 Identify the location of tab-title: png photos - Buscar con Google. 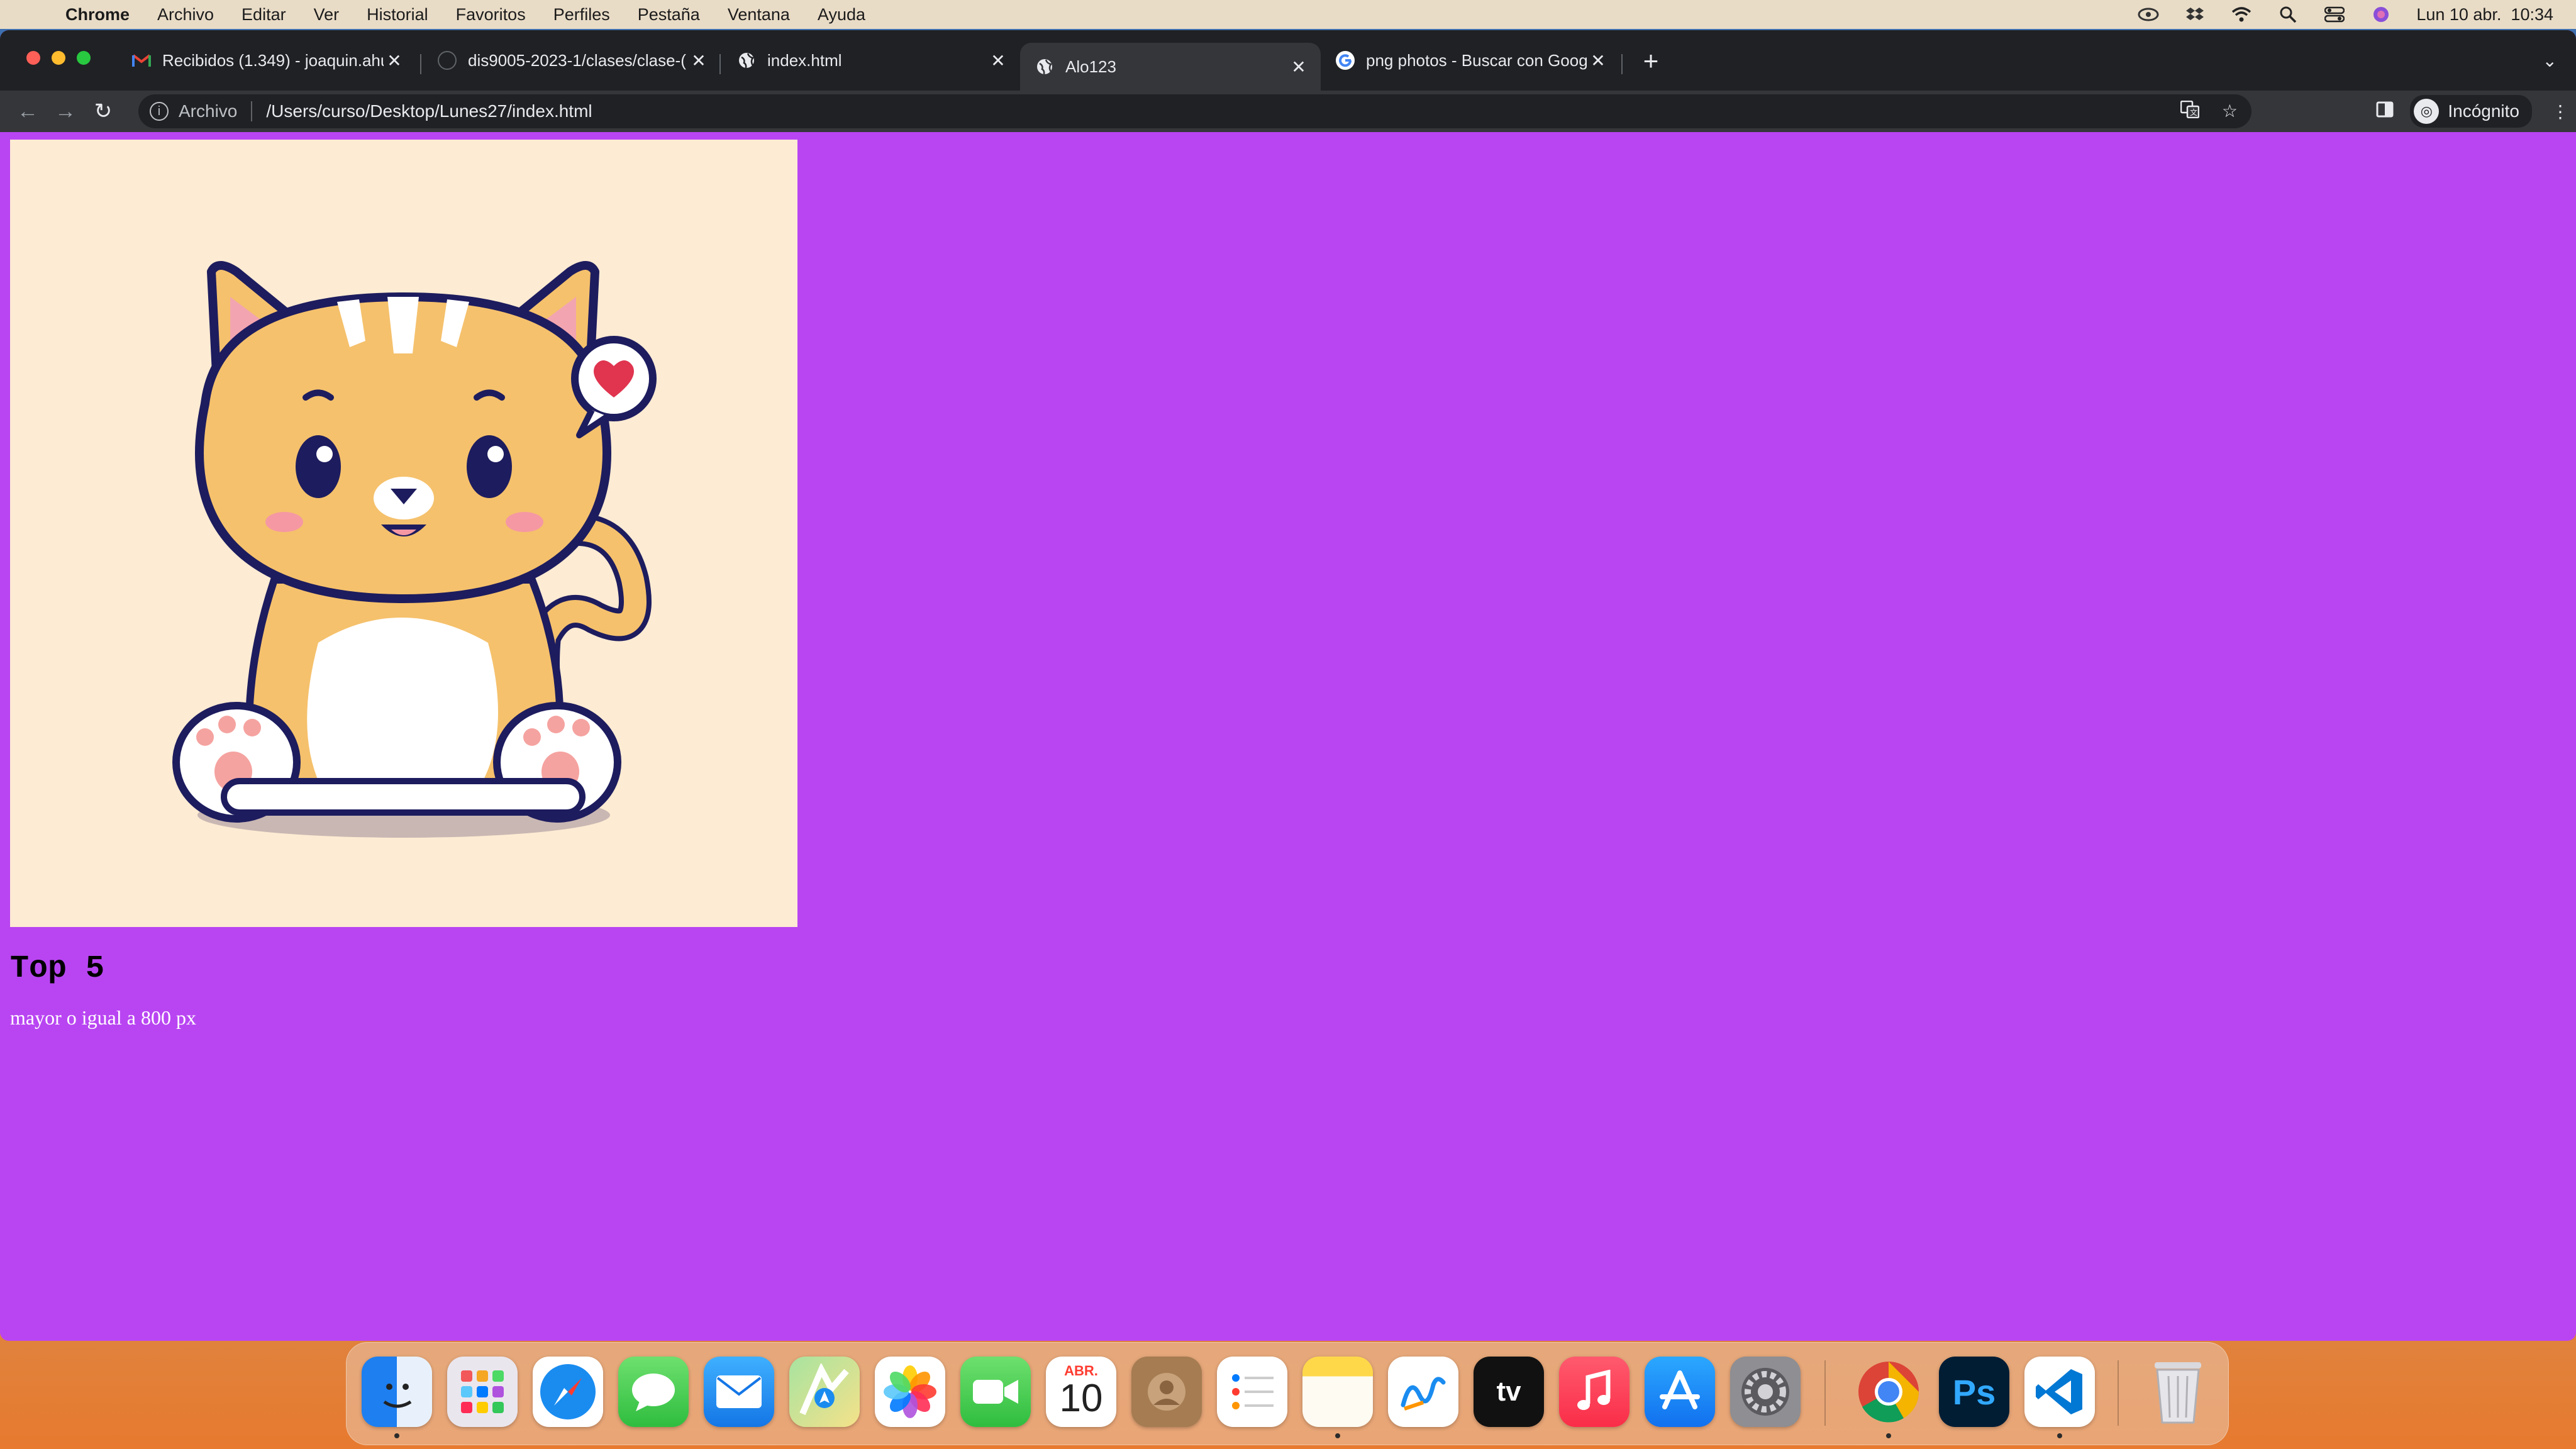
(1476, 60).